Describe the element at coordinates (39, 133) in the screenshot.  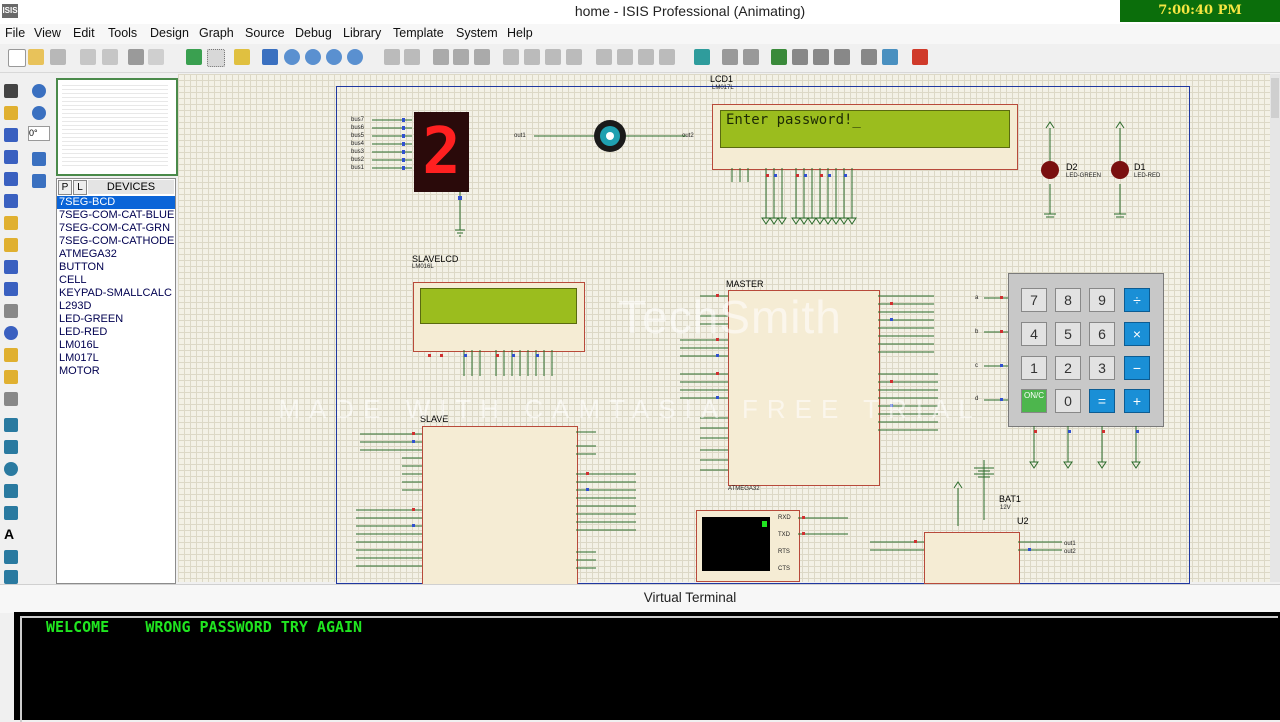
I see `rotation-input: 0°` at that location.